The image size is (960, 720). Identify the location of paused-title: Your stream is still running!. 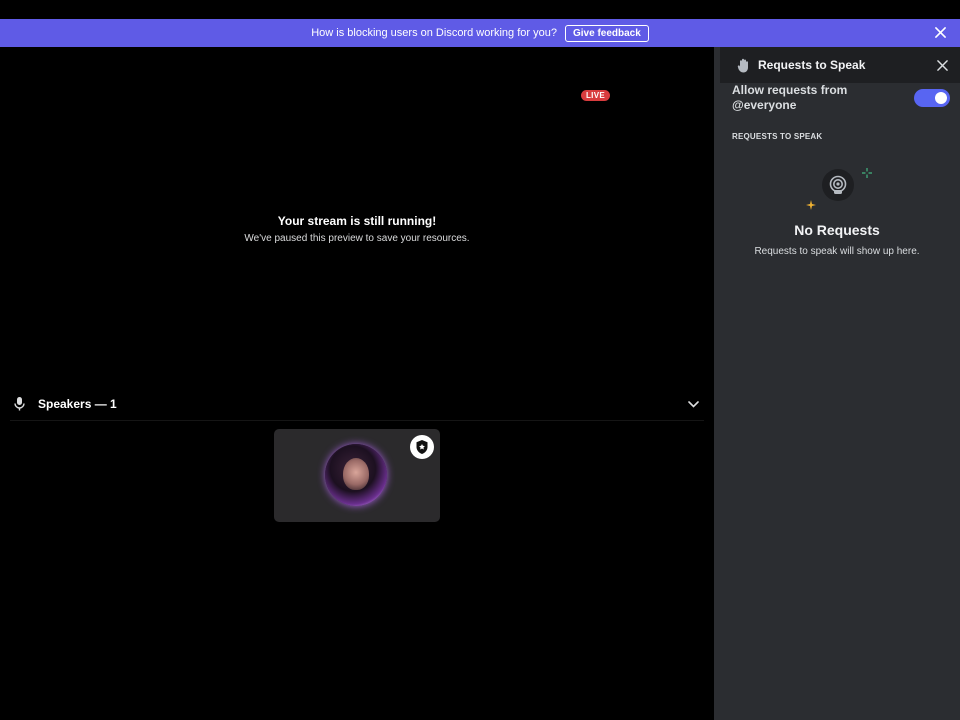
(357, 221).